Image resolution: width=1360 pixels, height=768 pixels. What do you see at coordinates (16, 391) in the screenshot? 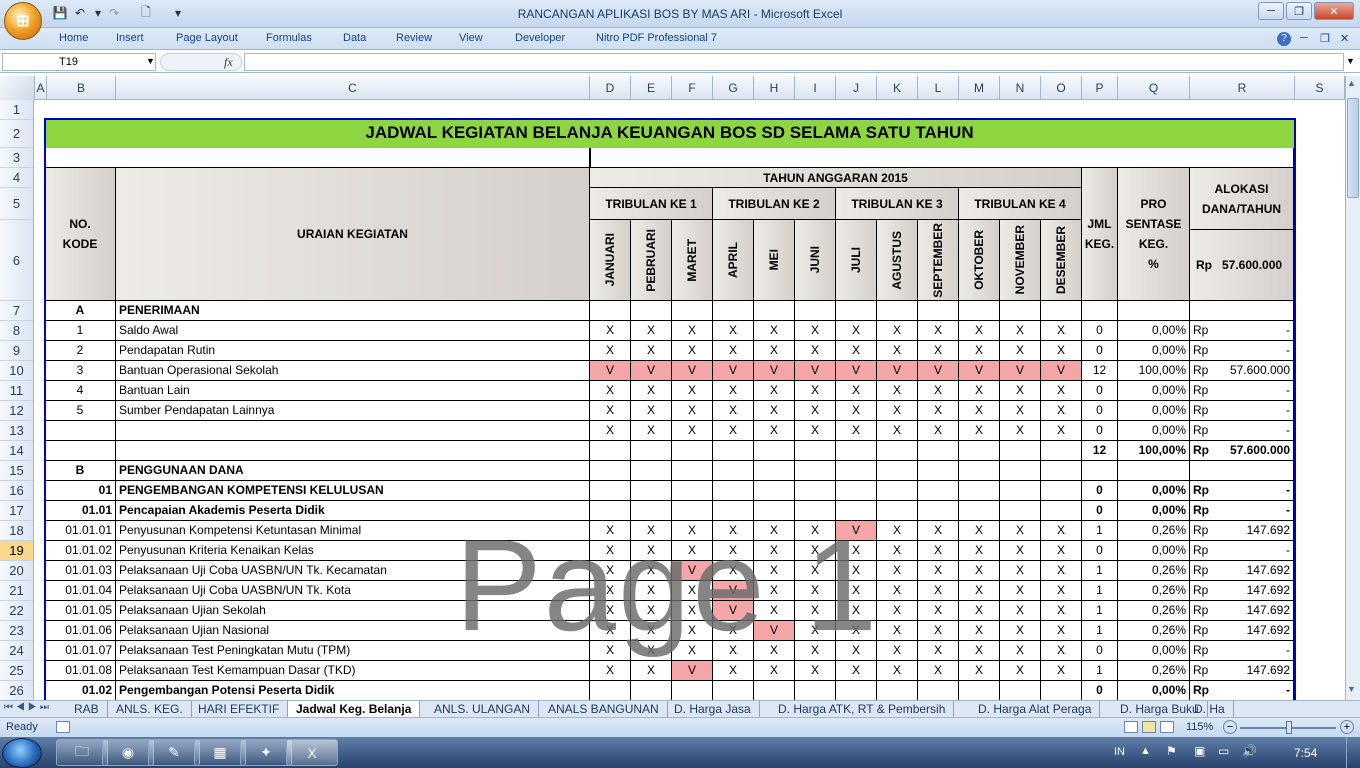
I see `row-header-11: 11` at bounding box center [16, 391].